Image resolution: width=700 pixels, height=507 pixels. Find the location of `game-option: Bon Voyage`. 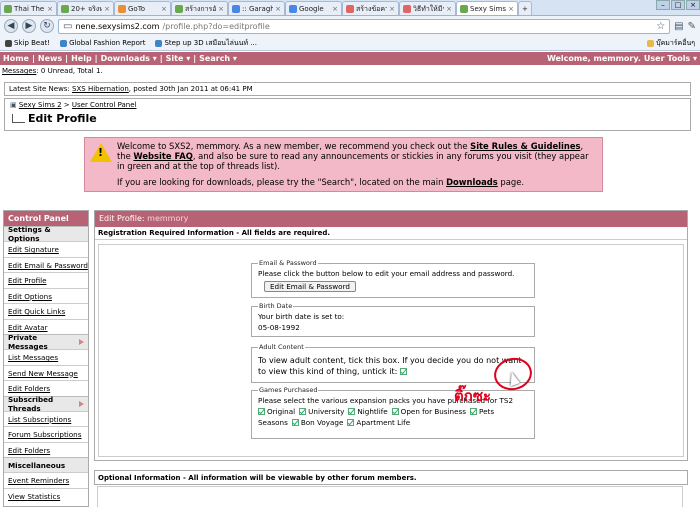

game-option: Bon Voyage is located at coordinates (317, 422).